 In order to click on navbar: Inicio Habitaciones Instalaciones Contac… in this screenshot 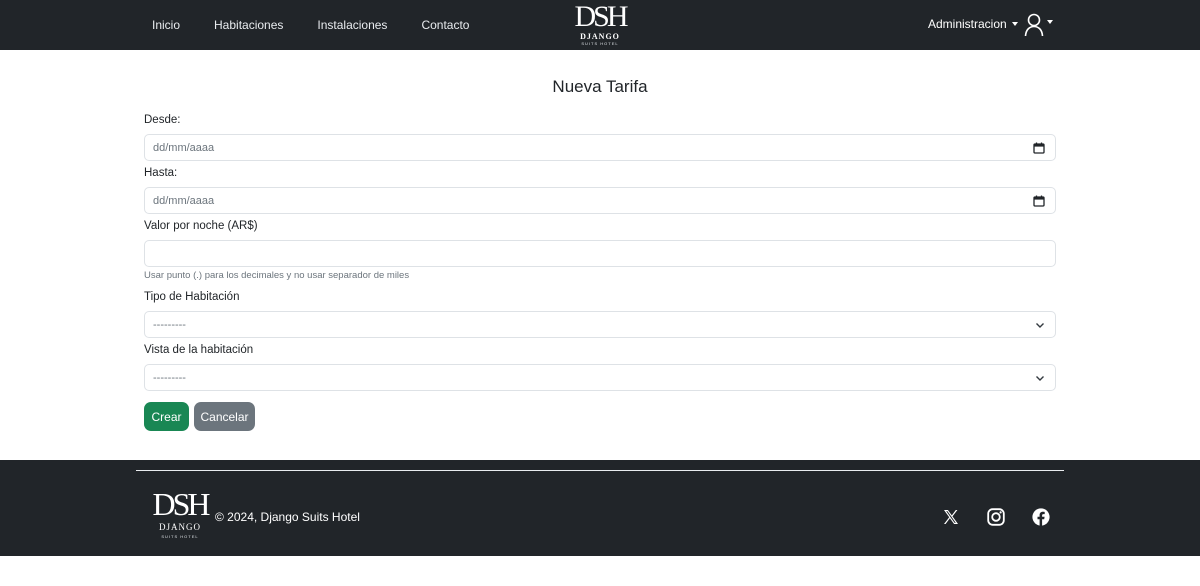, I will do `click(600, 25)`.